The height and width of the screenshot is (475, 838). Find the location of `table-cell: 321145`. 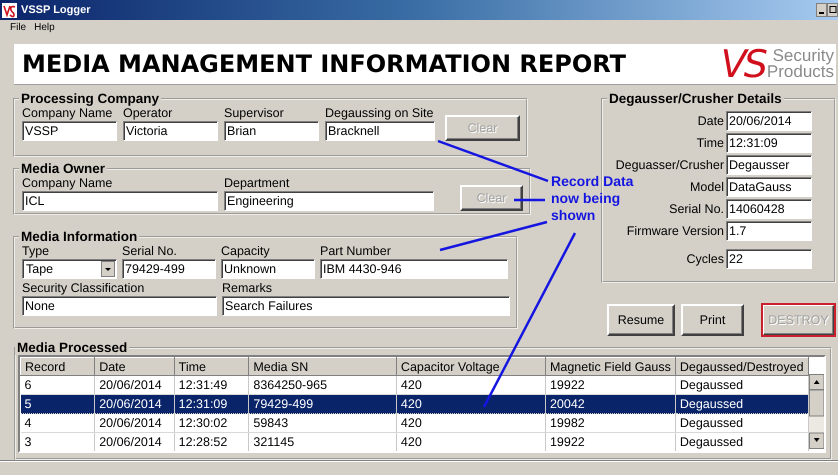

table-cell: 321145 is located at coordinates (322, 441).